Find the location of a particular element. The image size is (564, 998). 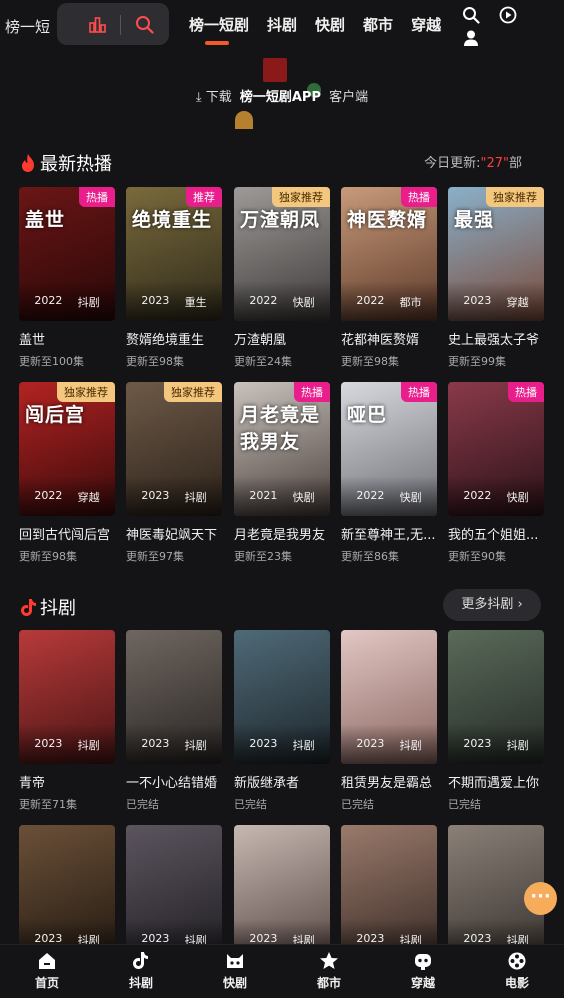

drama-title: 青帝 is located at coordinates (67, 781).